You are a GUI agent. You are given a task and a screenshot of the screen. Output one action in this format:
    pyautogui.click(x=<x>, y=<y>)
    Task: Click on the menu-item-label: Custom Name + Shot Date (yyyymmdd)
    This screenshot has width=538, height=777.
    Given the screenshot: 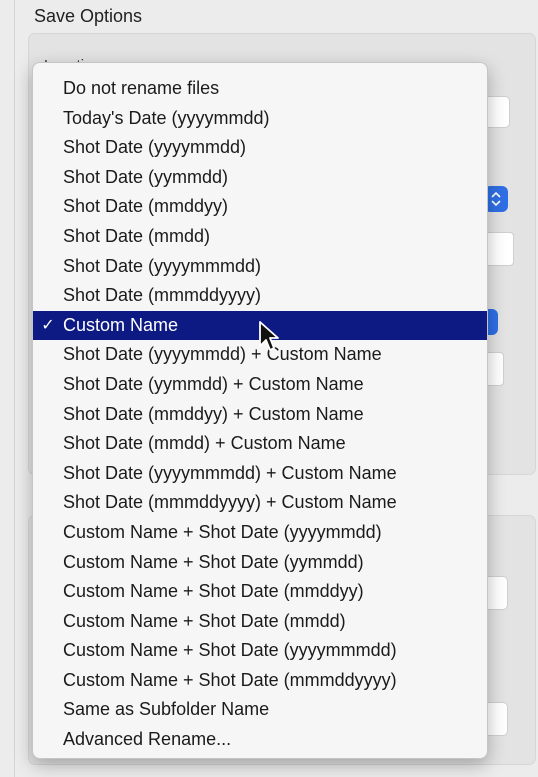 What is the action you would take?
    pyautogui.click(x=222, y=531)
    